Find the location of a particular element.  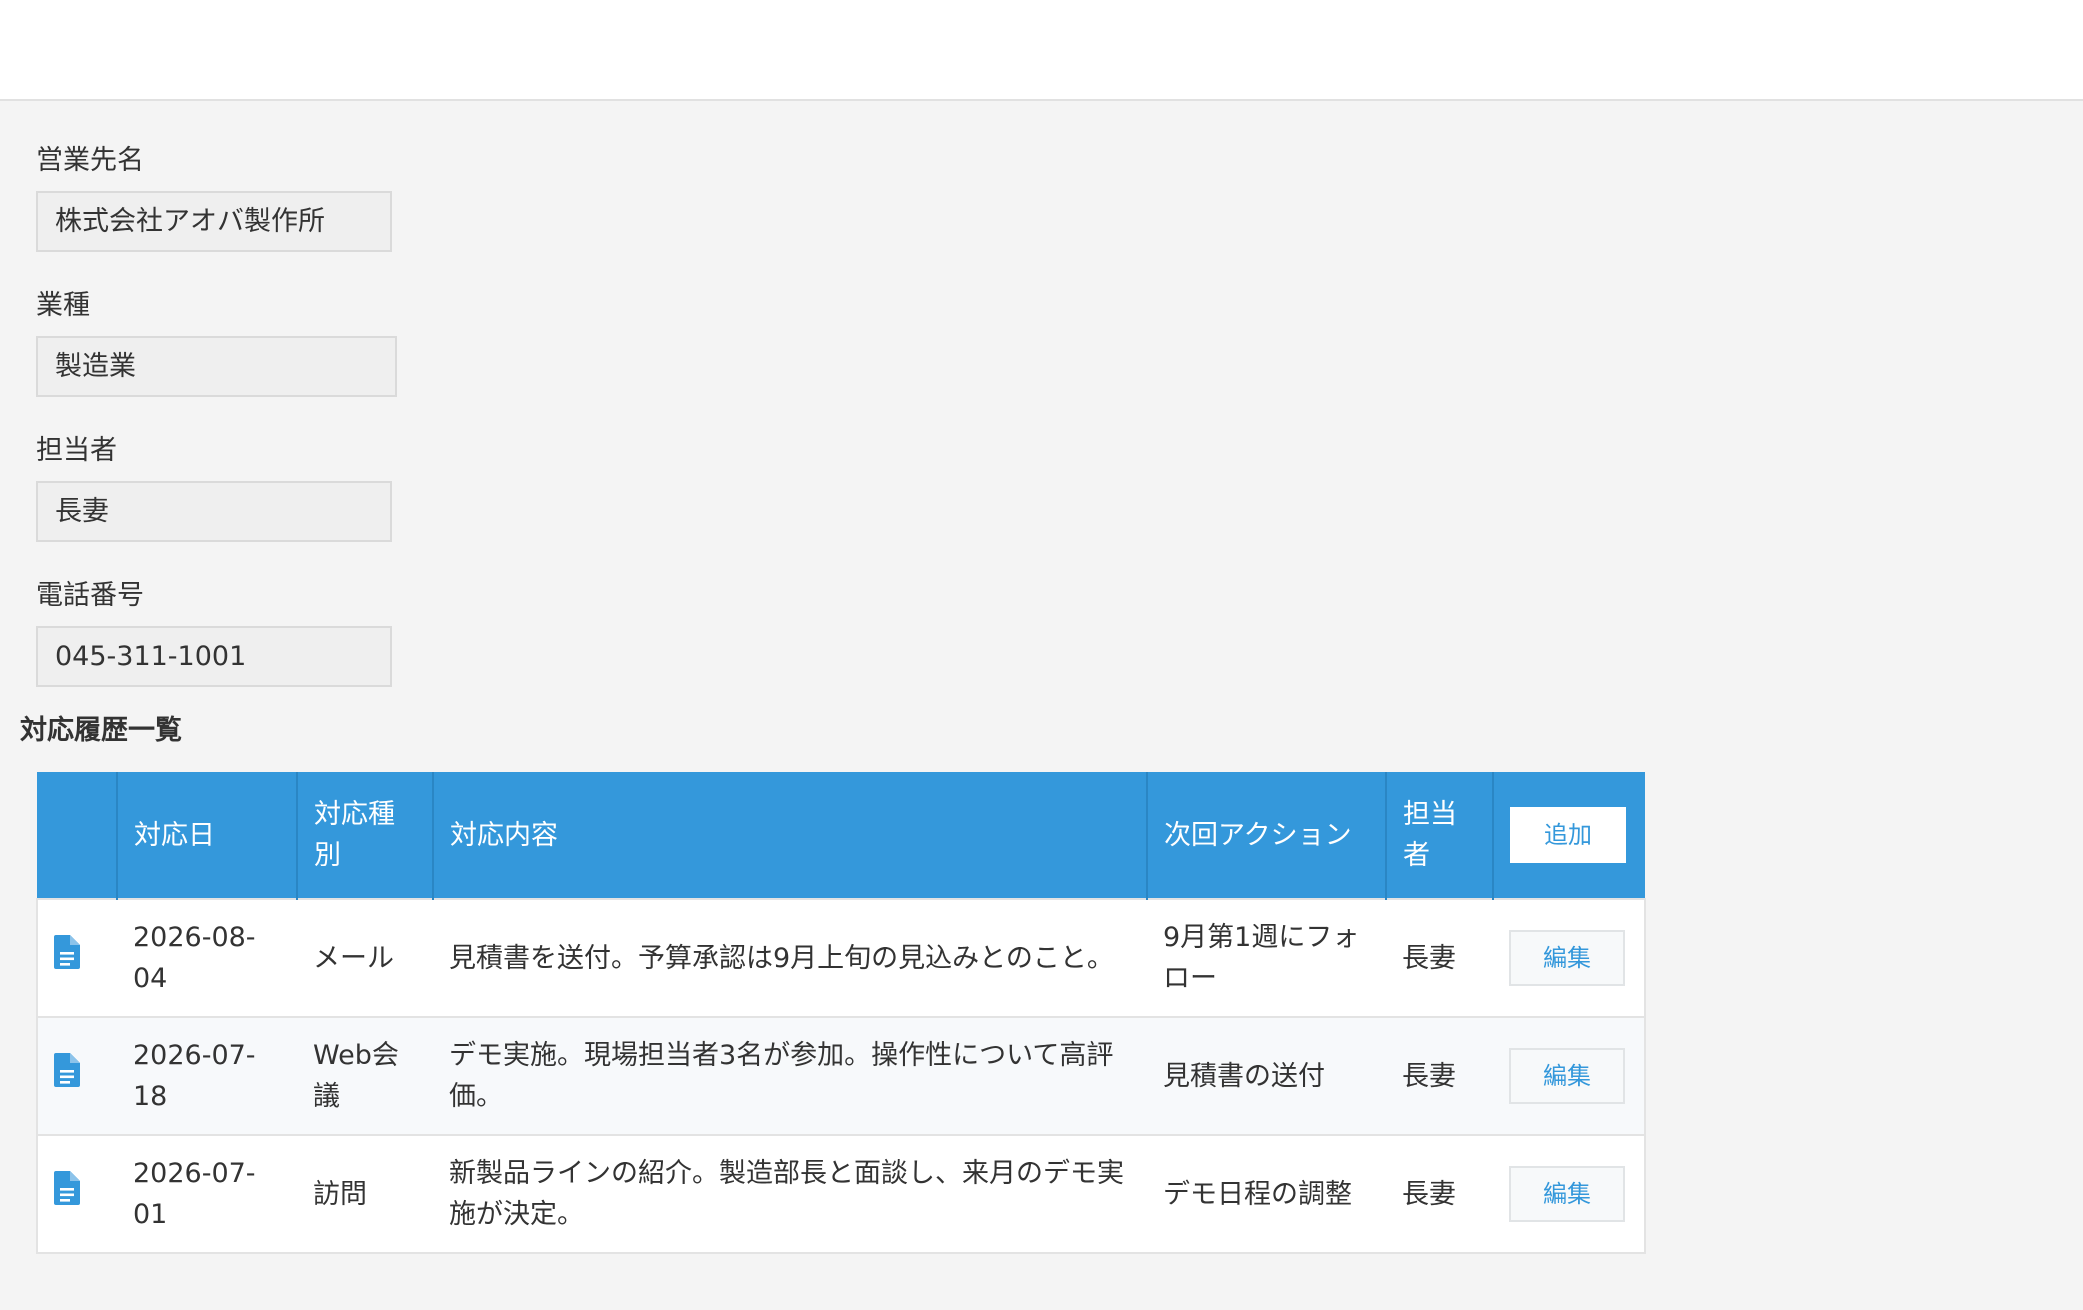

date-cell: 2026-08-04 is located at coordinates (207, 958).